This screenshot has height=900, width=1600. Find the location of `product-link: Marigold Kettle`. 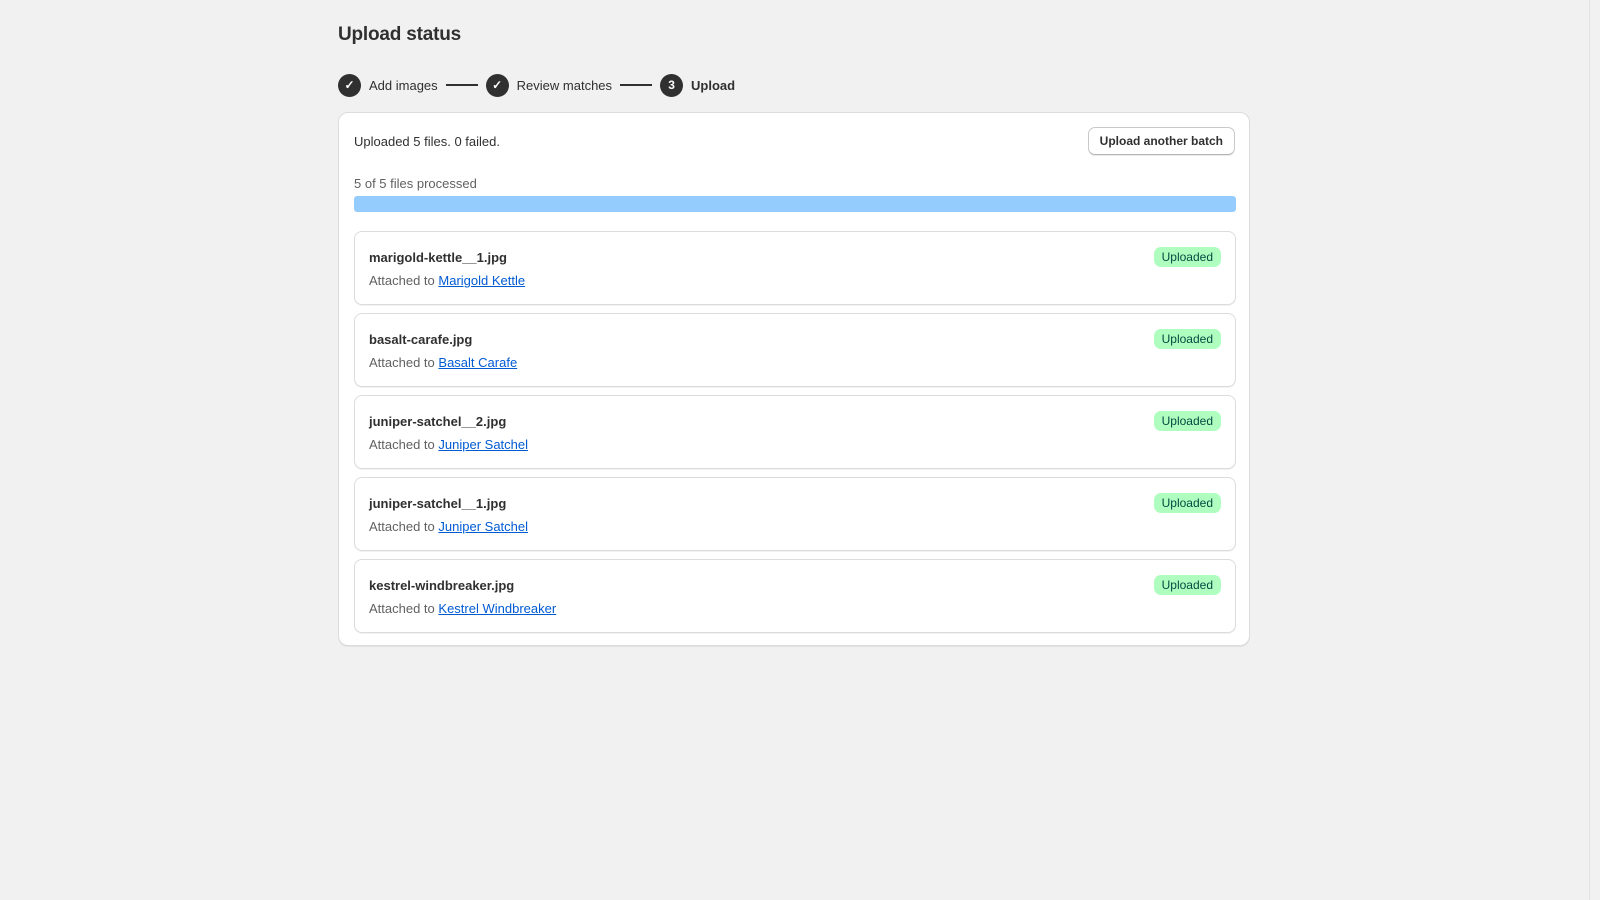

product-link: Marigold Kettle is located at coordinates (481, 280).